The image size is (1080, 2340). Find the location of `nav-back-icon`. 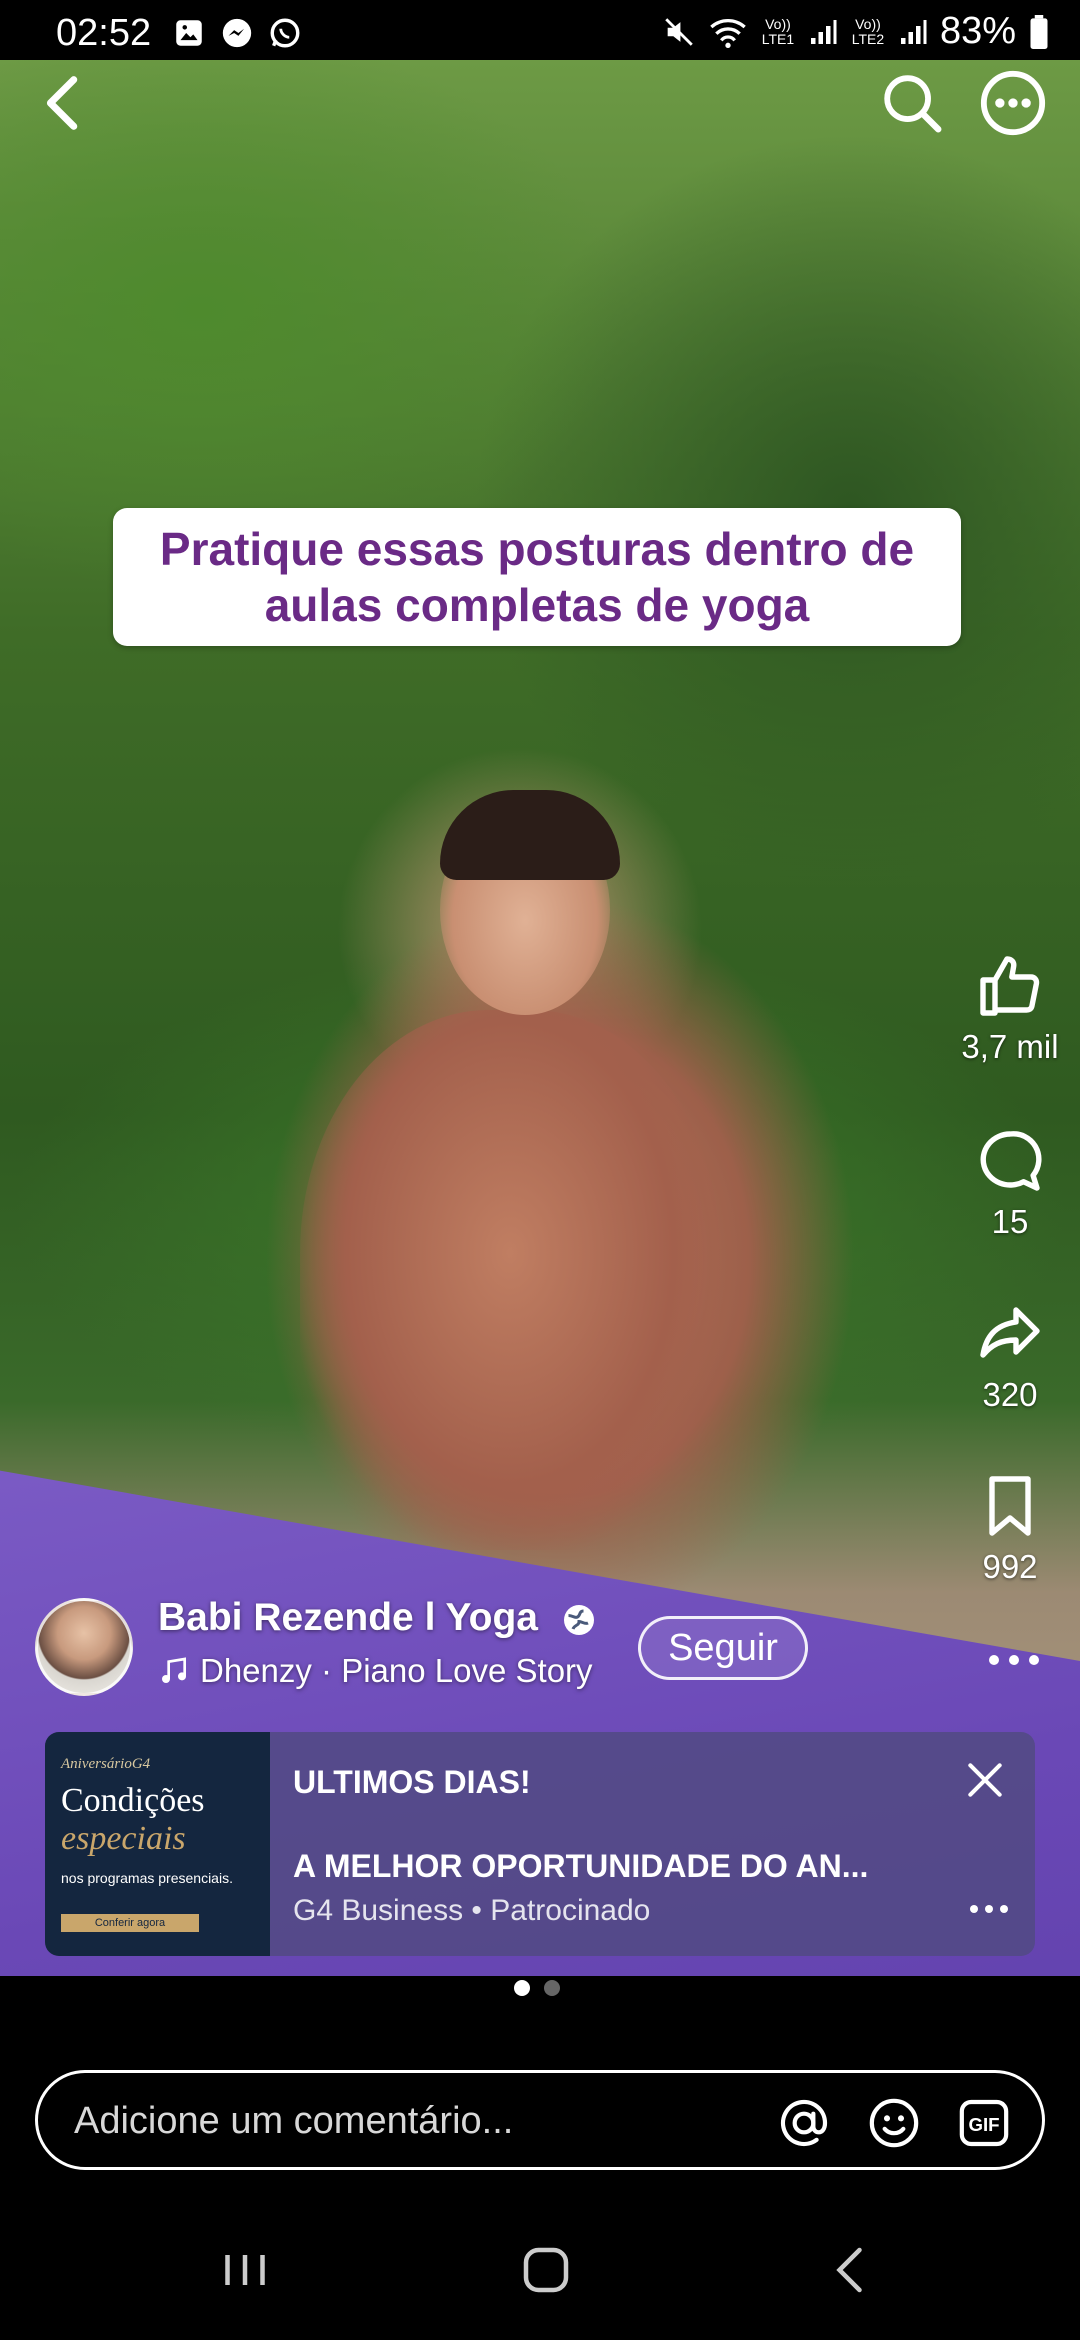

nav-back-icon is located at coordinates (852, 2270).